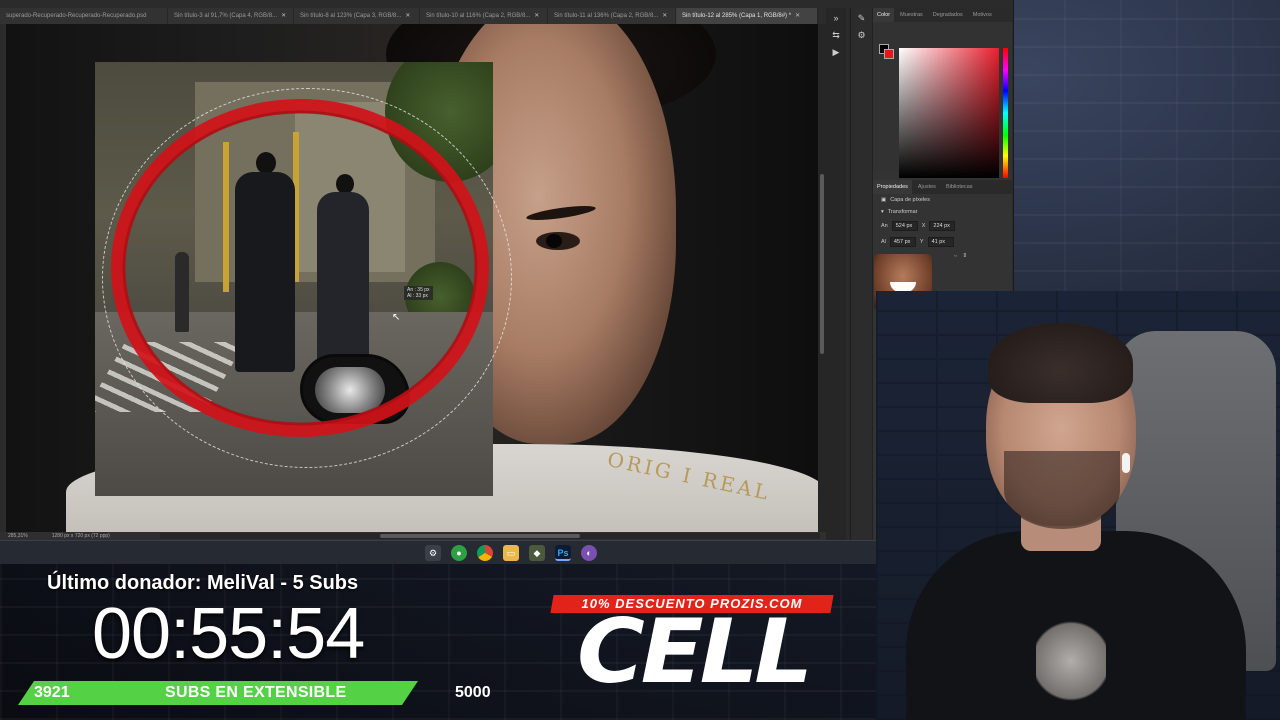 This screenshot has width=1280, height=720. What do you see at coordinates (589, 553) in the screenshot?
I see `paint-icon: ◐` at bounding box center [589, 553].